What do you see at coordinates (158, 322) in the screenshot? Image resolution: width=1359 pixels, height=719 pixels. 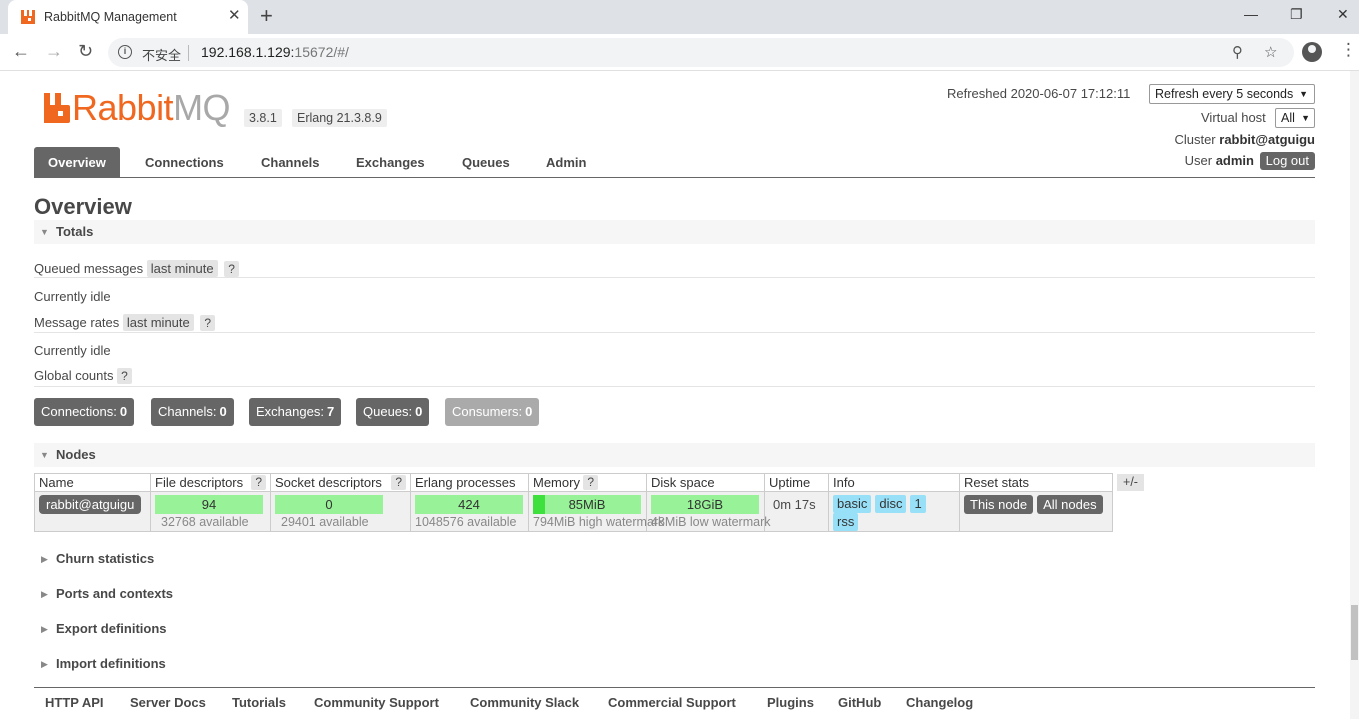 I see `rates-period-toggle: last minute` at bounding box center [158, 322].